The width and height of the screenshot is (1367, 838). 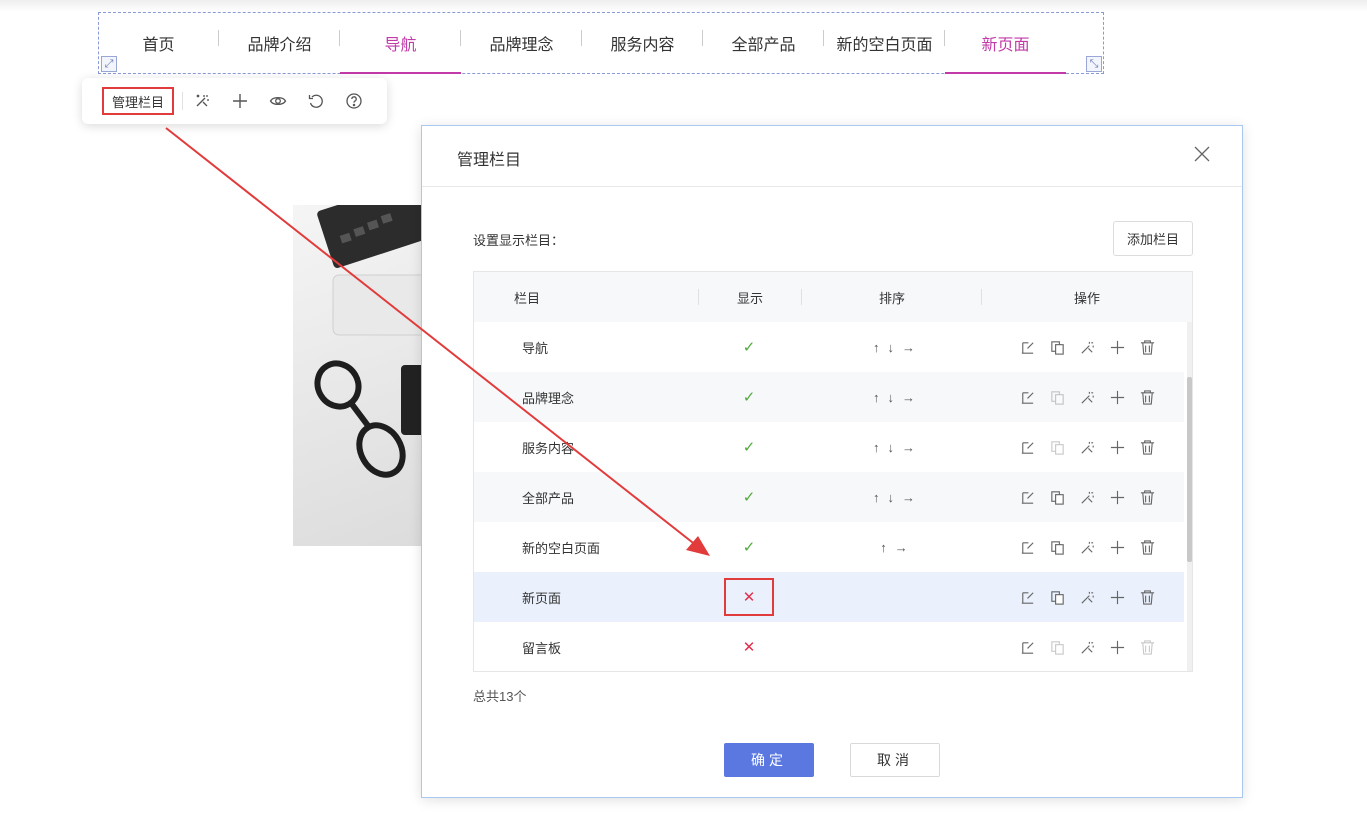 I want to click on table-row: 全部产品 ✓ ↑ ↓ →, so click(x=829, y=497).